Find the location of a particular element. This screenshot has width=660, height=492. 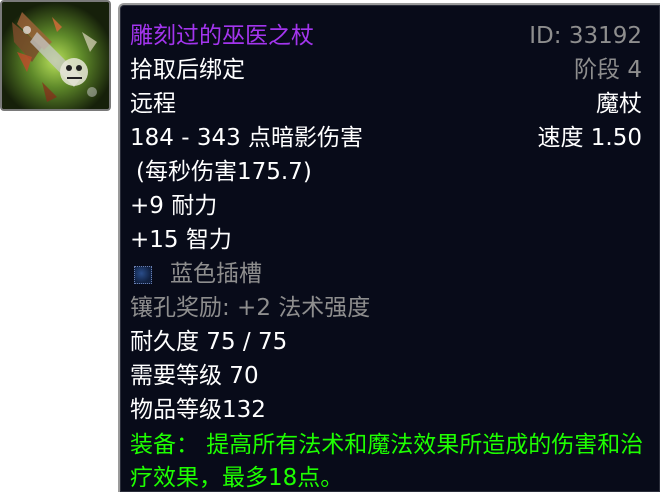

tooltip-row-dps: (每秒伤害175.7) is located at coordinates (389, 172).